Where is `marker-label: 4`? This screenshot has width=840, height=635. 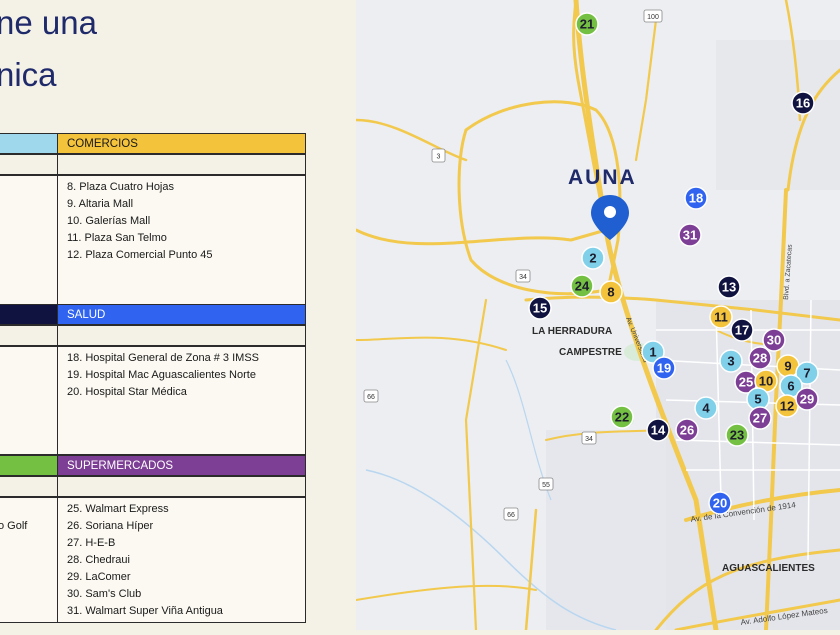 marker-label: 4 is located at coordinates (706, 408).